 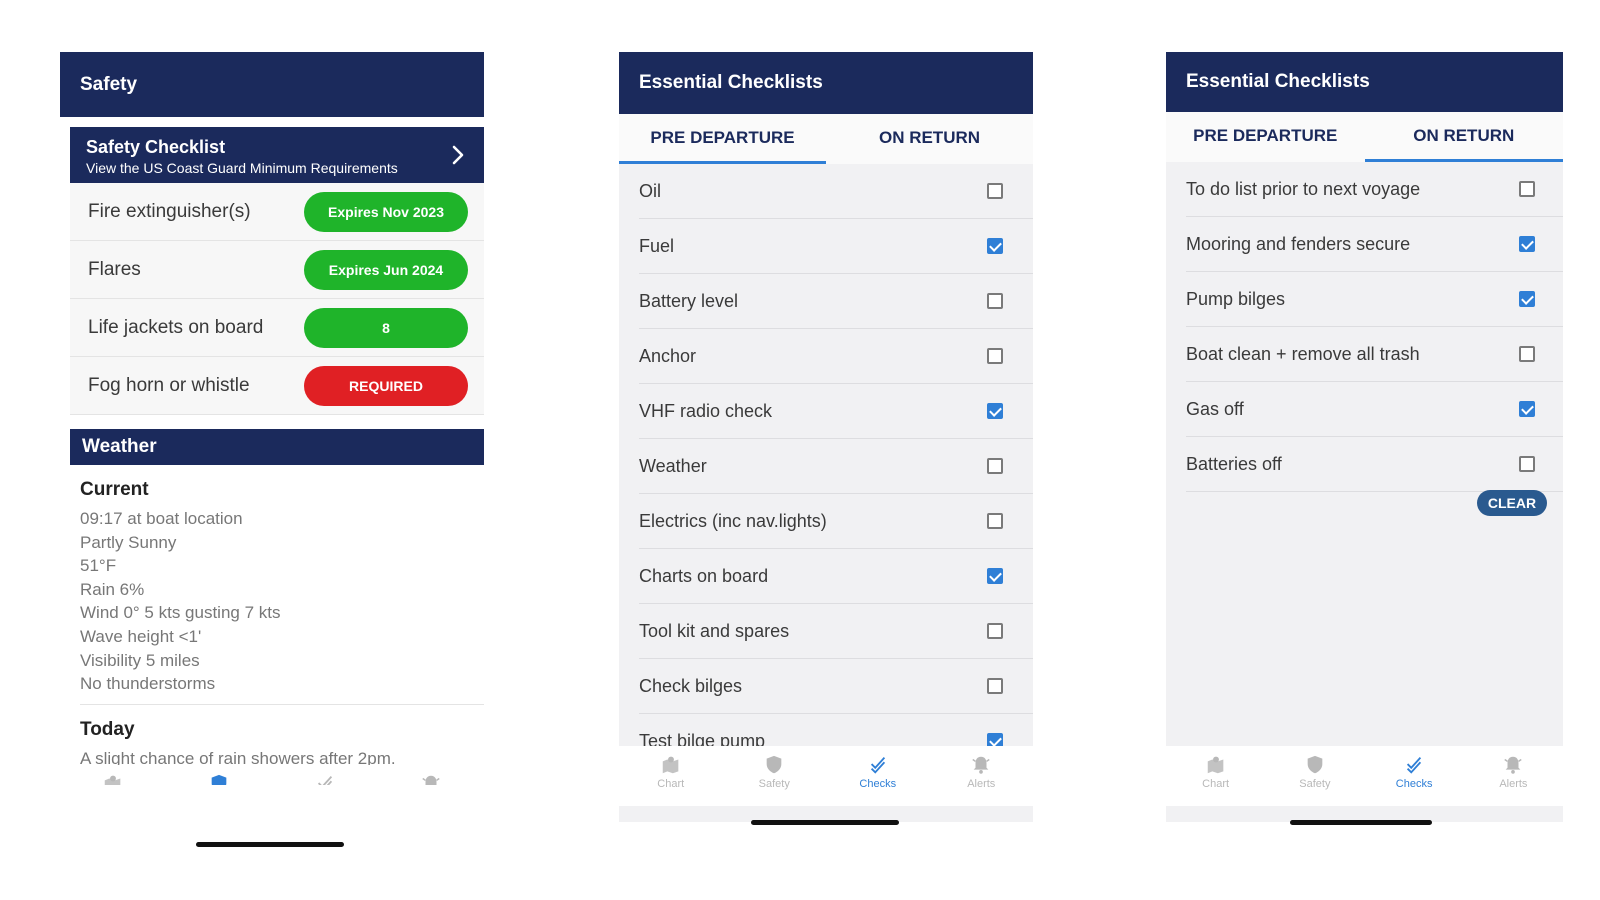 What do you see at coordinates (836, 356) in the screenshot?
I see `checklist-item: Anchor` at bounding box center [836, 356].